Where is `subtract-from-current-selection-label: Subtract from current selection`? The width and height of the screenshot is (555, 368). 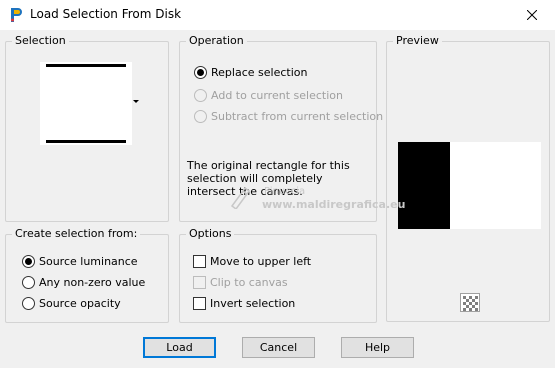 subtract-from-current-selection-label: Subtract from current selection is located at coordinates (297, 116).